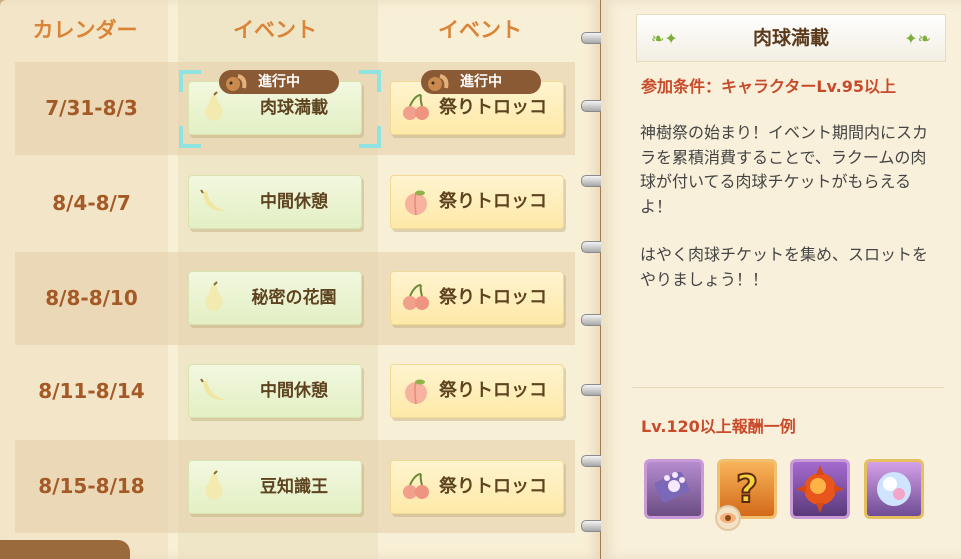 Image resolution: width=961 pixels, height=559 pixels. Describe the element at coordinates (438, 82) in the screenshot. I see `squirrel-icon` at that location.